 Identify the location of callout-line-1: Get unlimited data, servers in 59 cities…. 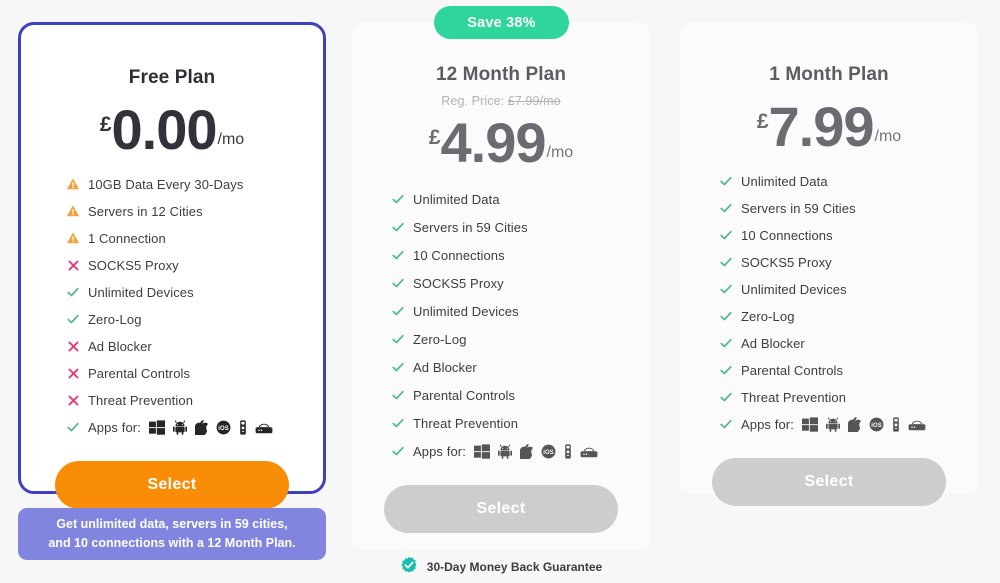
(172, 524).